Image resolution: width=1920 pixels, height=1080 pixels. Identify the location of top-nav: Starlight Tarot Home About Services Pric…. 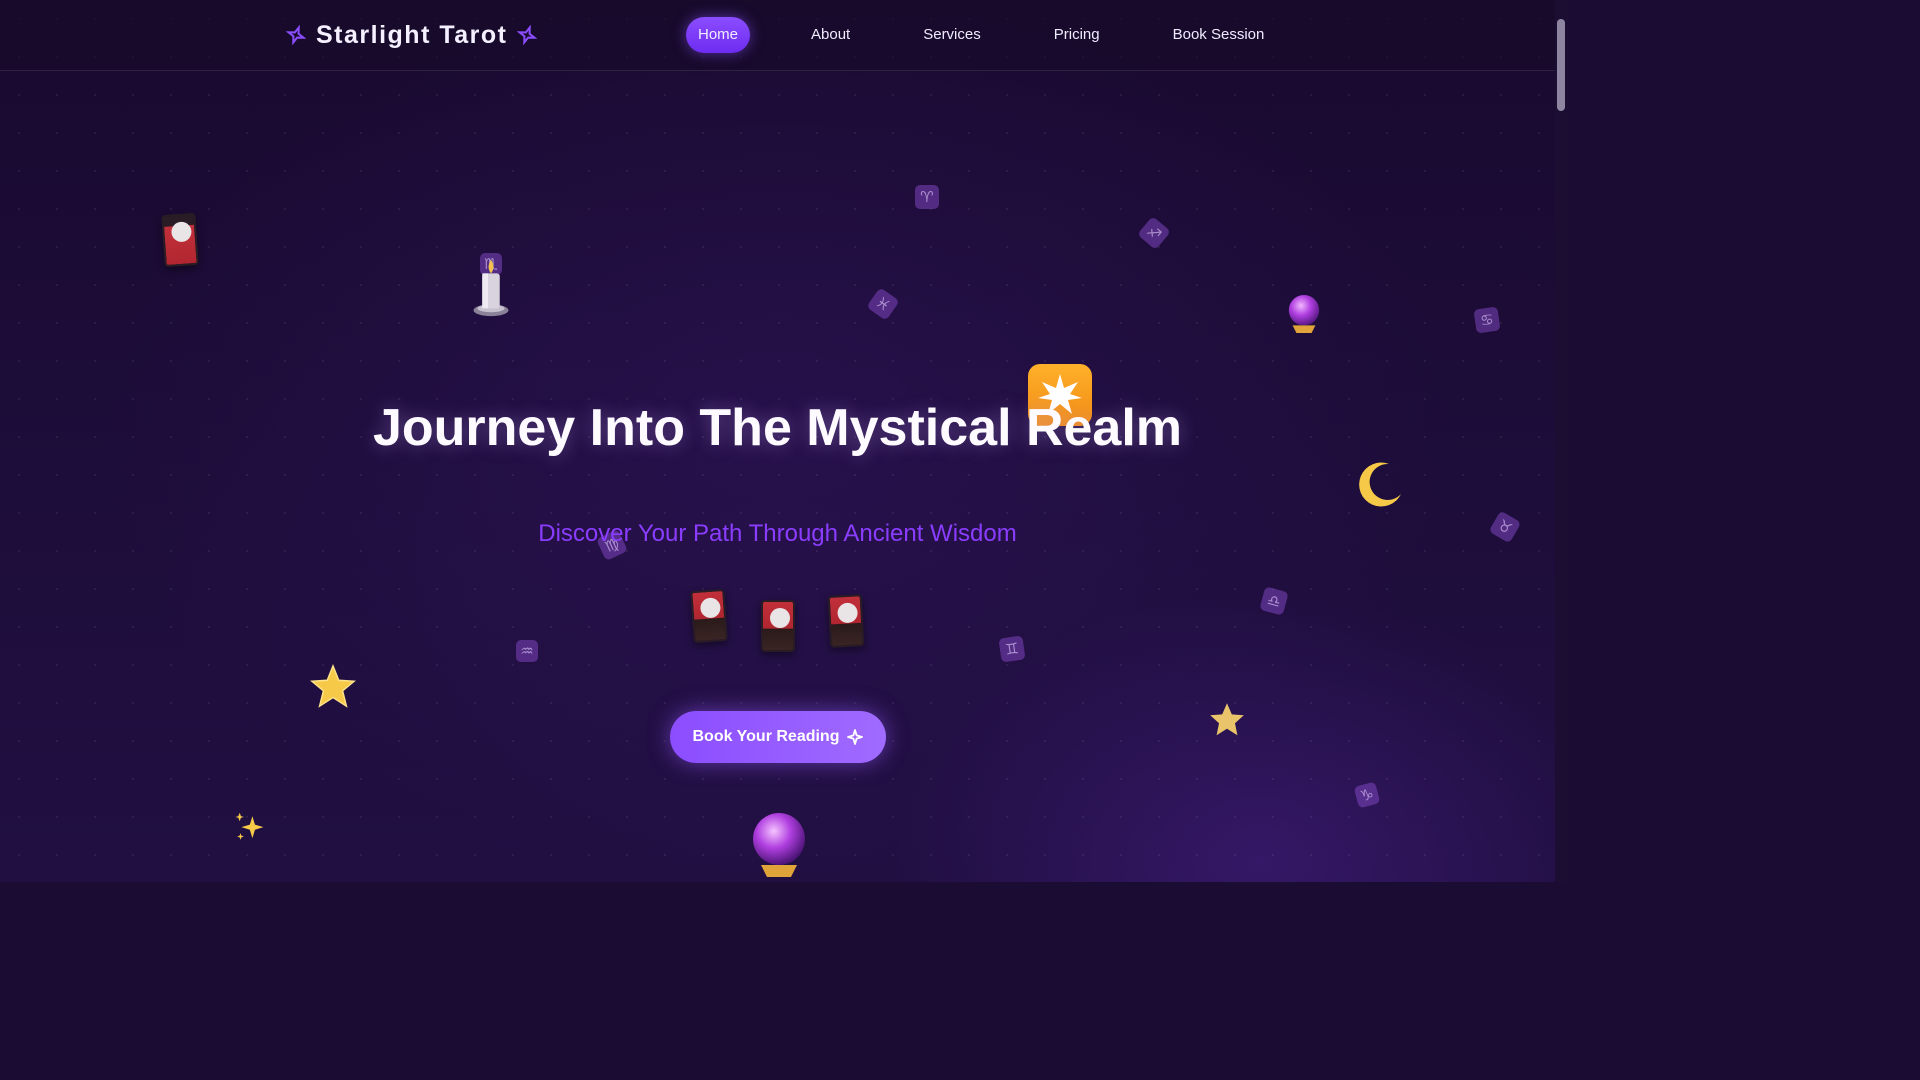
(777, 35).